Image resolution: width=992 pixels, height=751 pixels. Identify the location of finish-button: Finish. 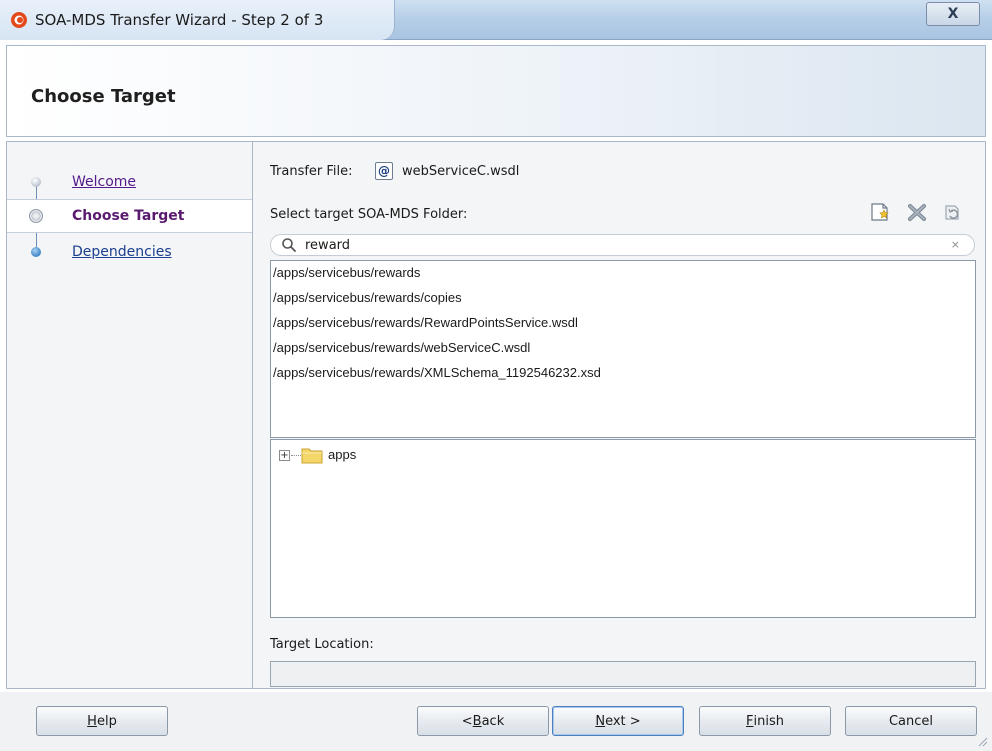
(765, 721).